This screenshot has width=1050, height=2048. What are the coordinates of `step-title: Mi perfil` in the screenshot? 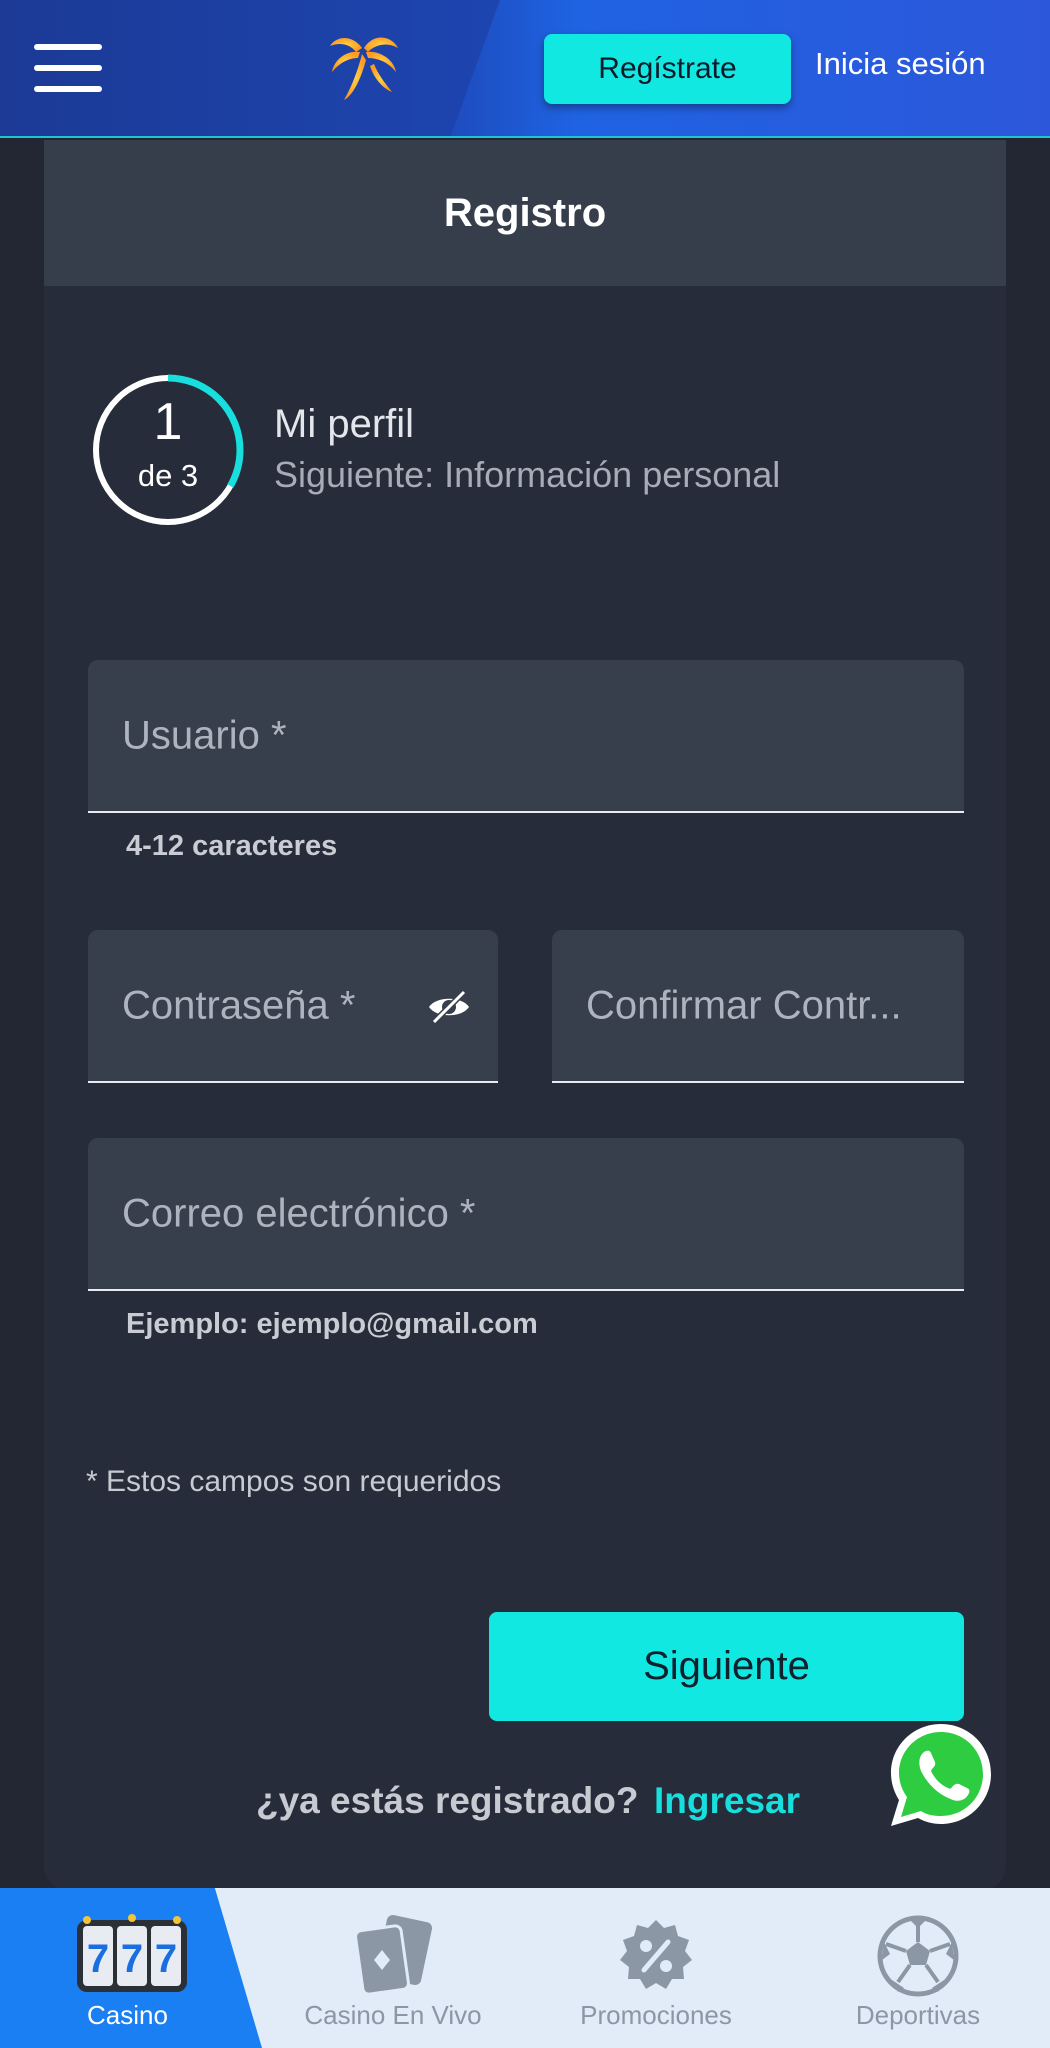 It's located at (344, 424).